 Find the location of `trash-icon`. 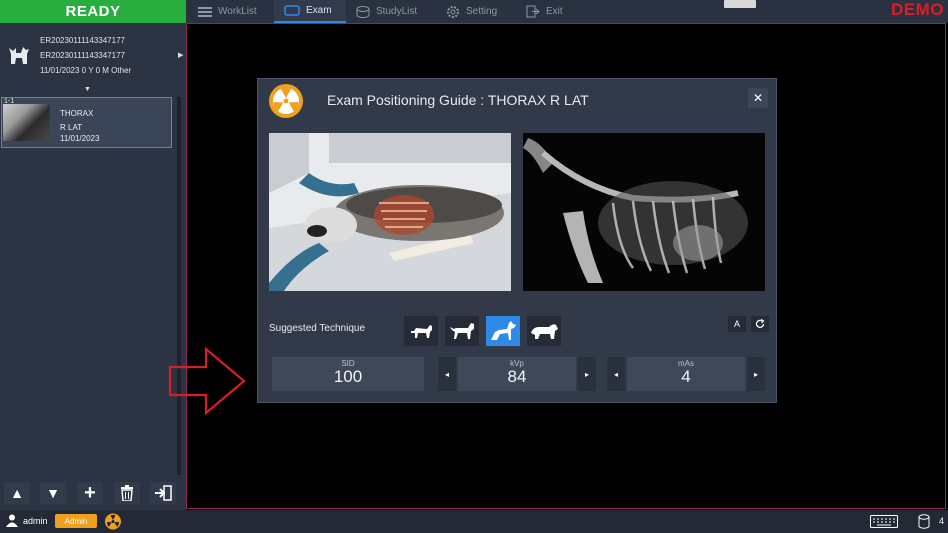

trash-icon is located at coordinates (127, 493).